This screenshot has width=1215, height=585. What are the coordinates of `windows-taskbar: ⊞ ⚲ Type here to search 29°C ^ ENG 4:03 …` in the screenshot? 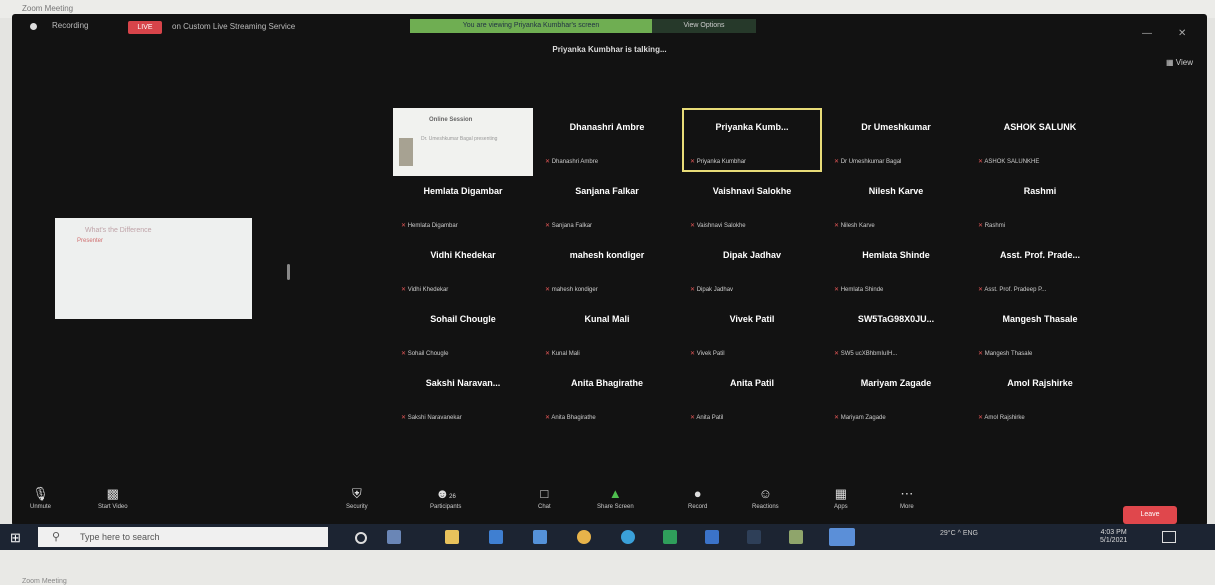 It's located at (607, 537).